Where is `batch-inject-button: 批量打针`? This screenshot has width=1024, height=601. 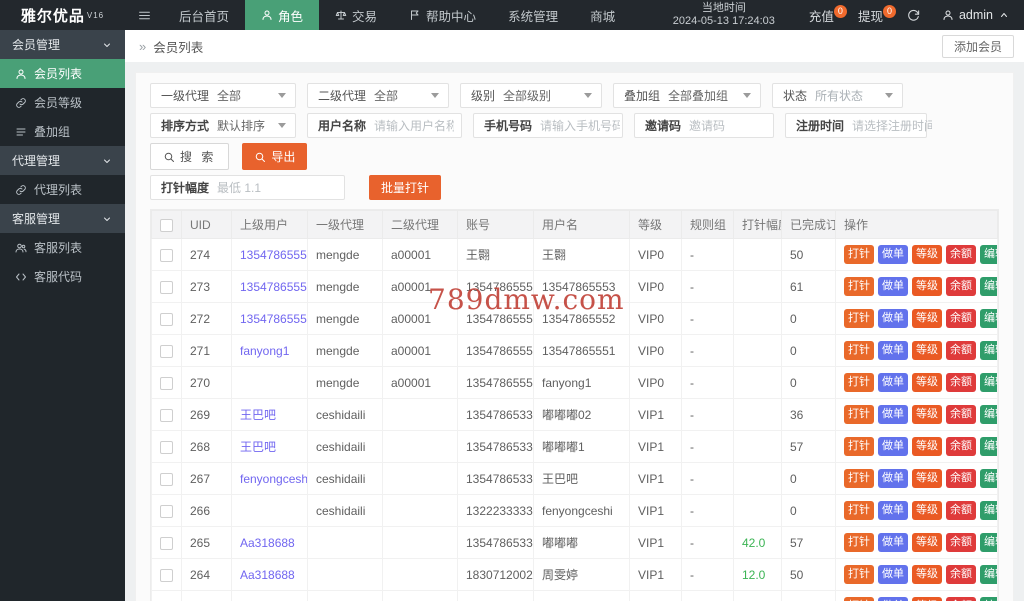 batch-inject-button: 批量打针 is located at coordinates (405, 187).